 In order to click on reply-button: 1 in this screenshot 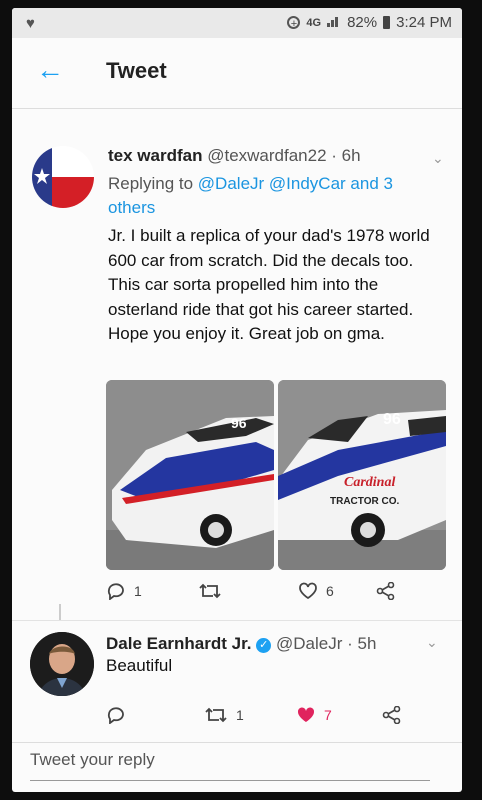, I will do `click(124, 591)`.